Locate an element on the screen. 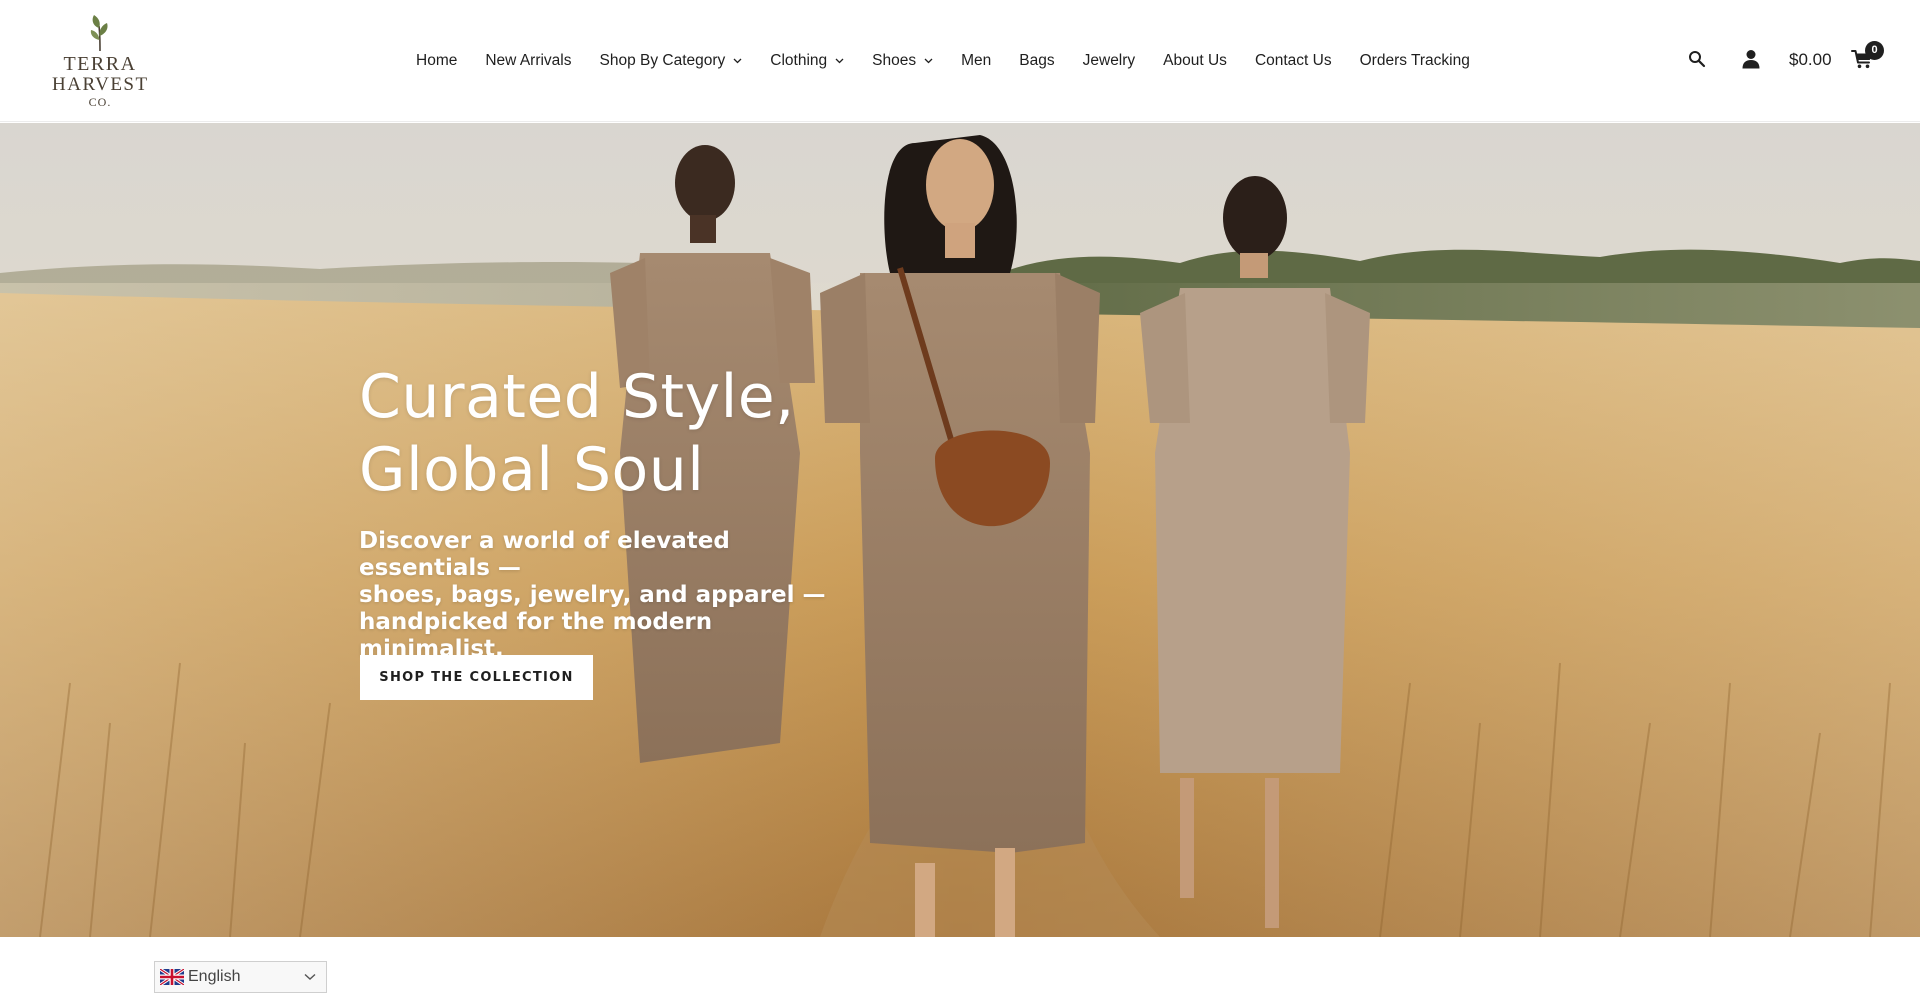 The image size is (1920, 993). nav-item-label: Bags is located at coordinates (1037, 60).